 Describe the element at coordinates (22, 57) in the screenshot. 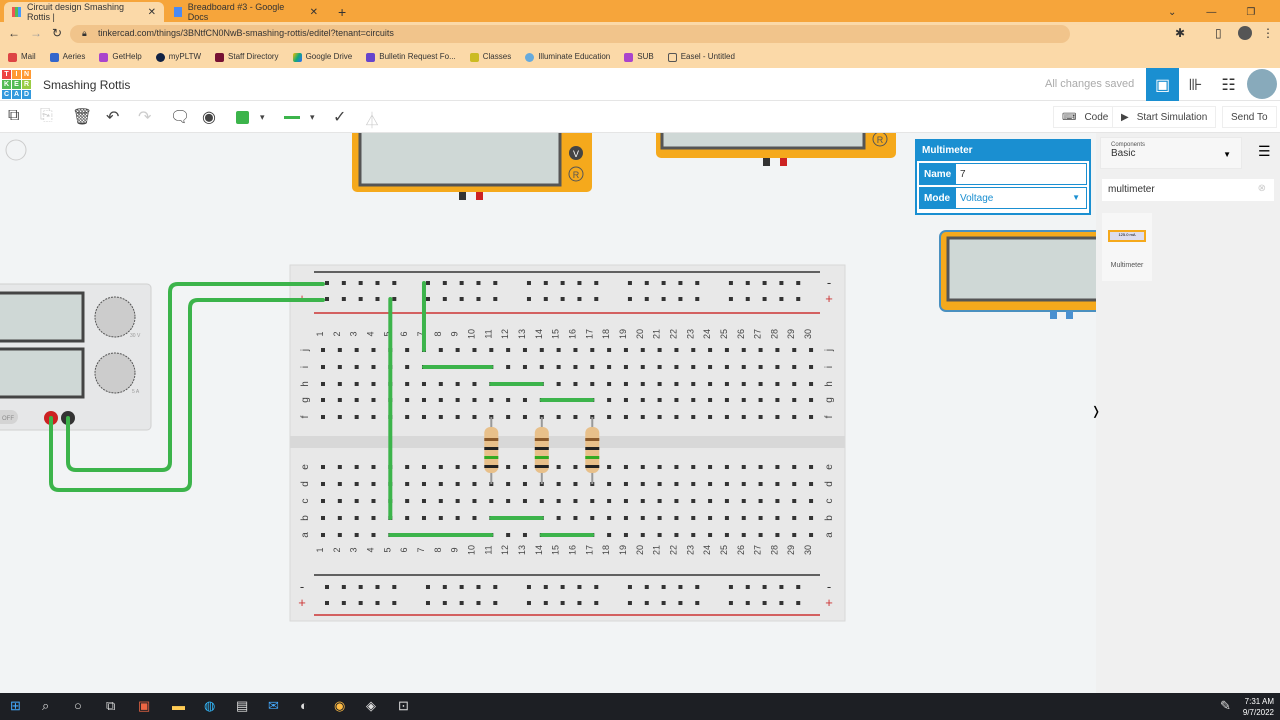

I see `bookmark-mail: Mail` at that location.